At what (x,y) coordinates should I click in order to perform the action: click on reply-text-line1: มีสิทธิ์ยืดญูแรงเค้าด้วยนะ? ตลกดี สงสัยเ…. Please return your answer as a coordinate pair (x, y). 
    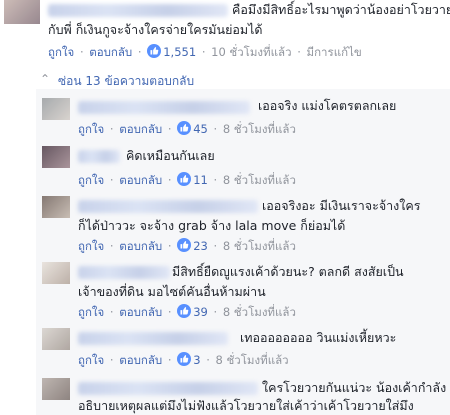
    Looking at the image, I should click on (288, 271).